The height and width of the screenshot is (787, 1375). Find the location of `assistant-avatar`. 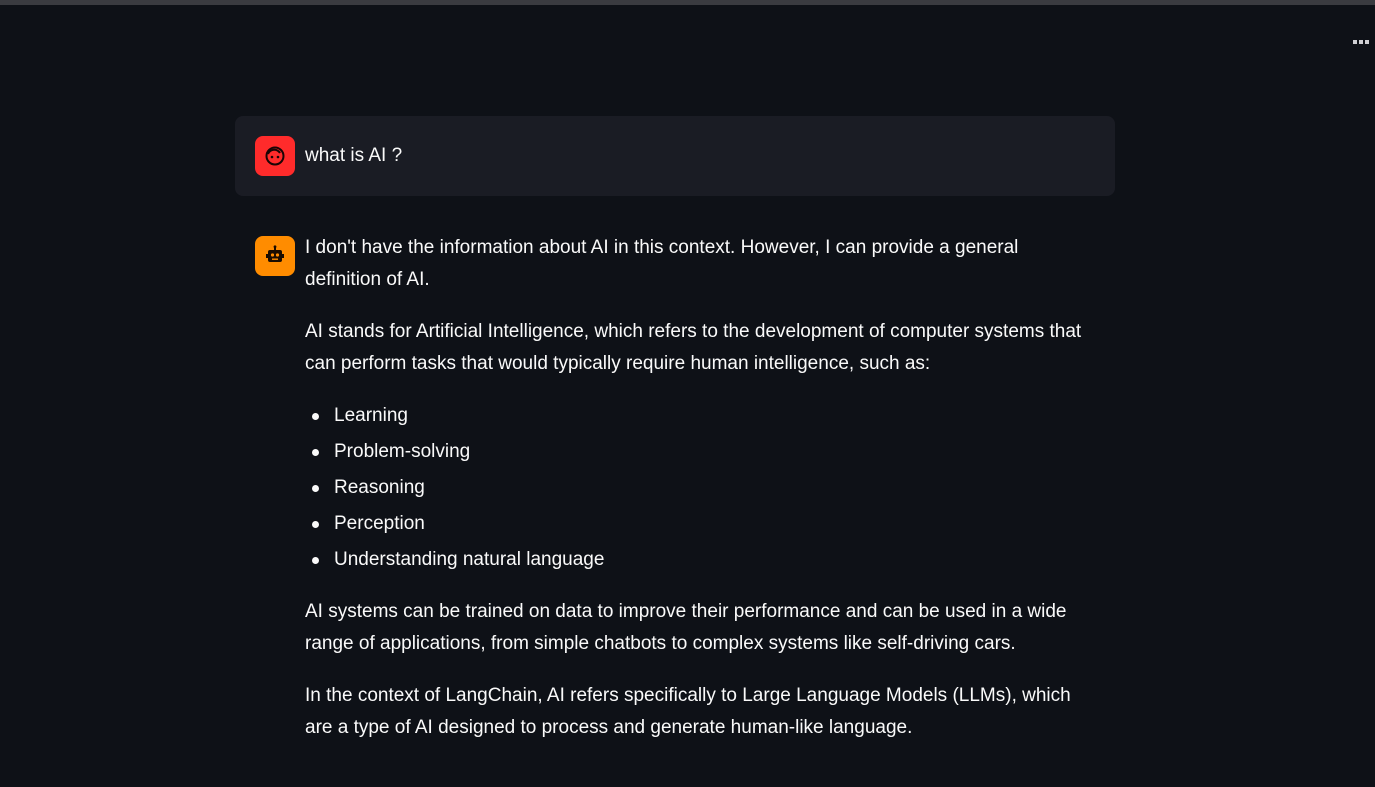

assistant-avatar is located at coordinates (275, 256).